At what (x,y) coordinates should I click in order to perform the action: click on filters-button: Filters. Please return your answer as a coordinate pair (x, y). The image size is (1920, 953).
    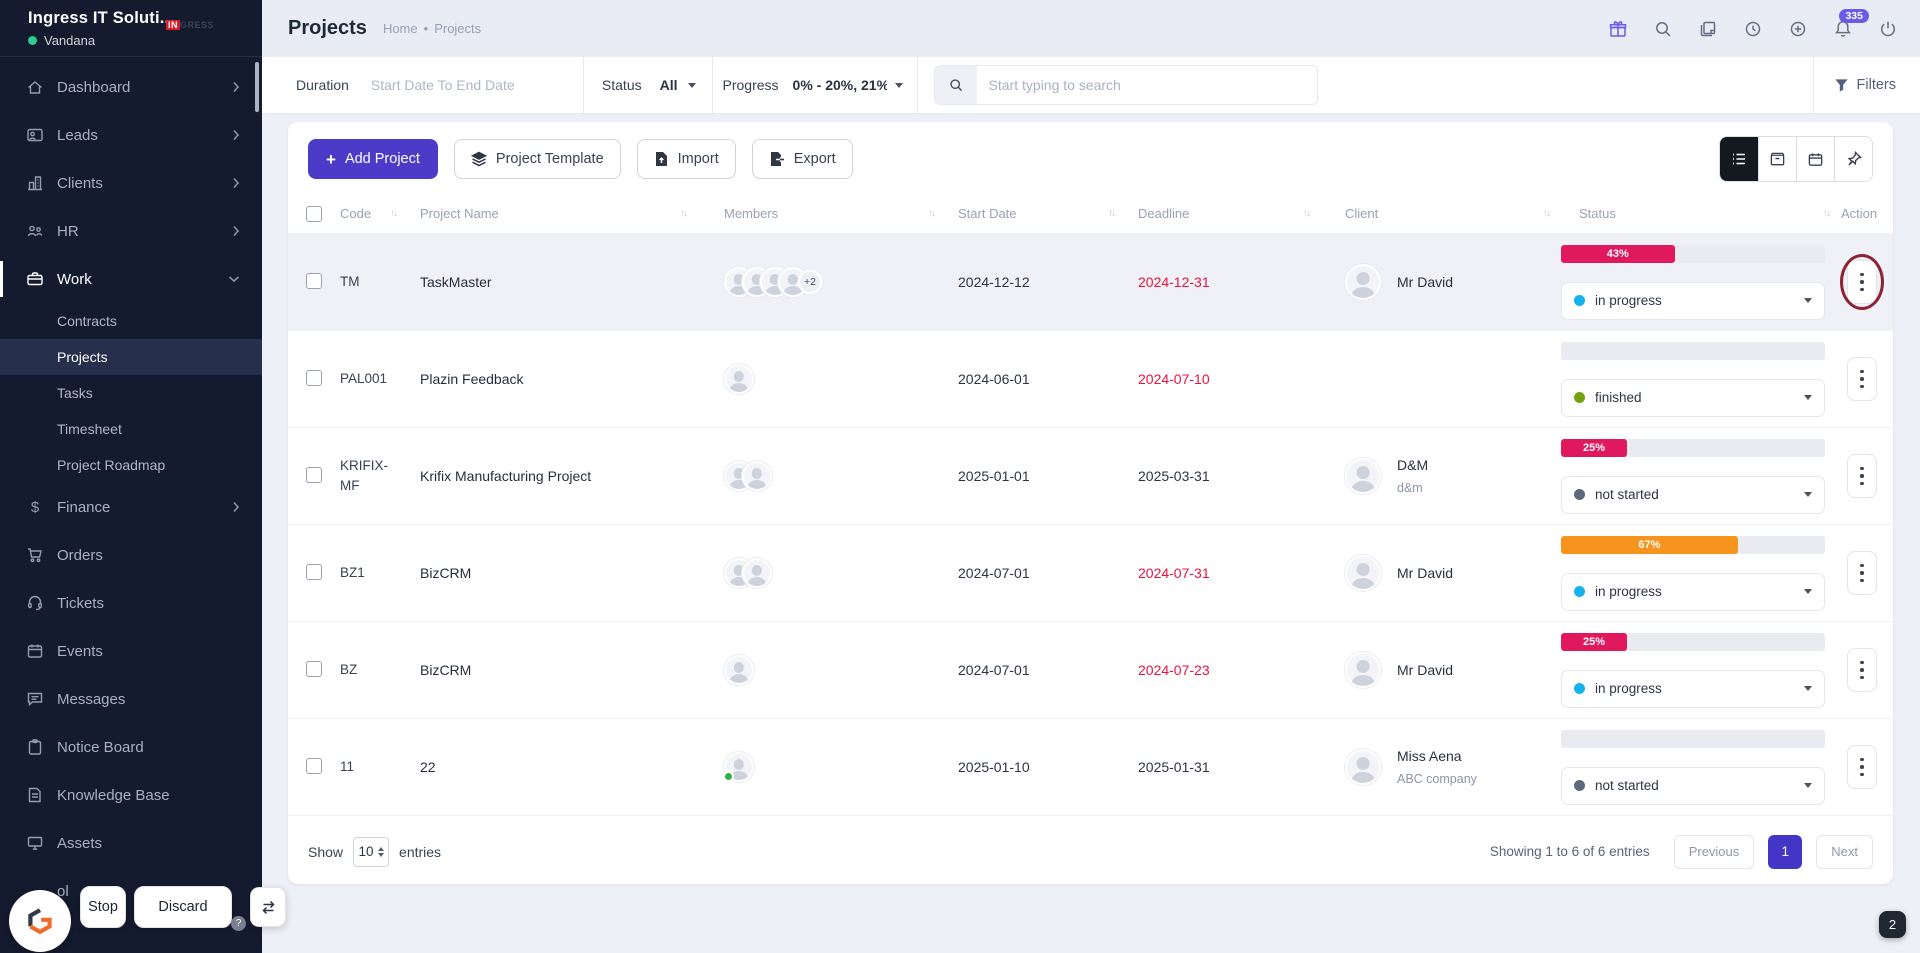
    Looking at the image, I should click on (1866, 85).